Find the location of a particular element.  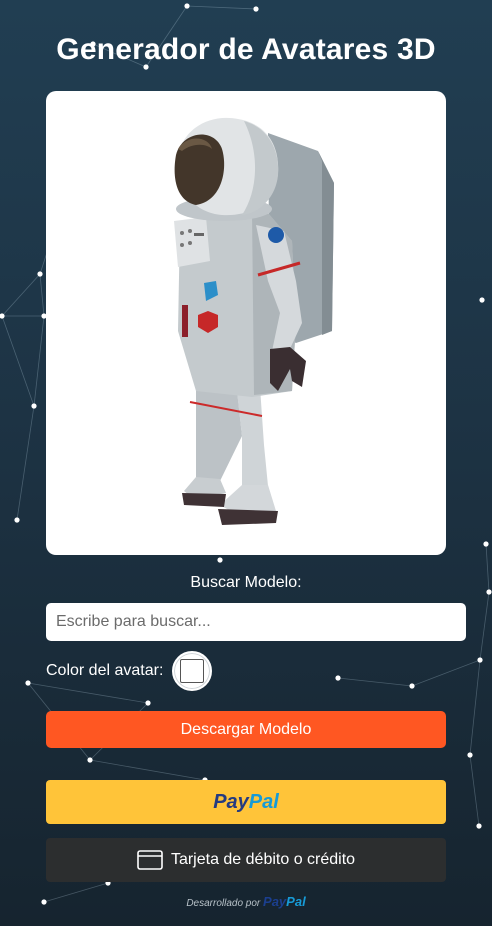

color-picker is located at coordinates (192, 671).